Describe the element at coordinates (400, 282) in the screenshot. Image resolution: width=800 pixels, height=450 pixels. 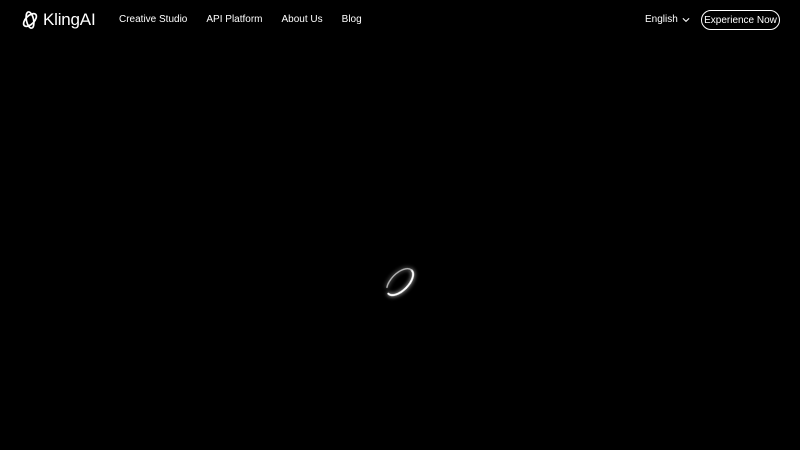
I see `loading-ring-icon` at that location.